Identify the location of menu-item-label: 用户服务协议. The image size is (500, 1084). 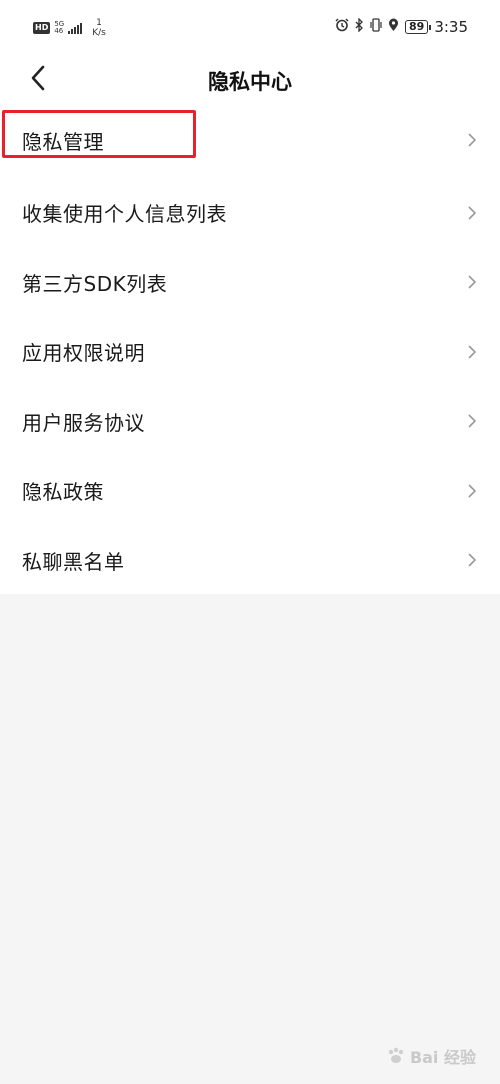
(83, 422).